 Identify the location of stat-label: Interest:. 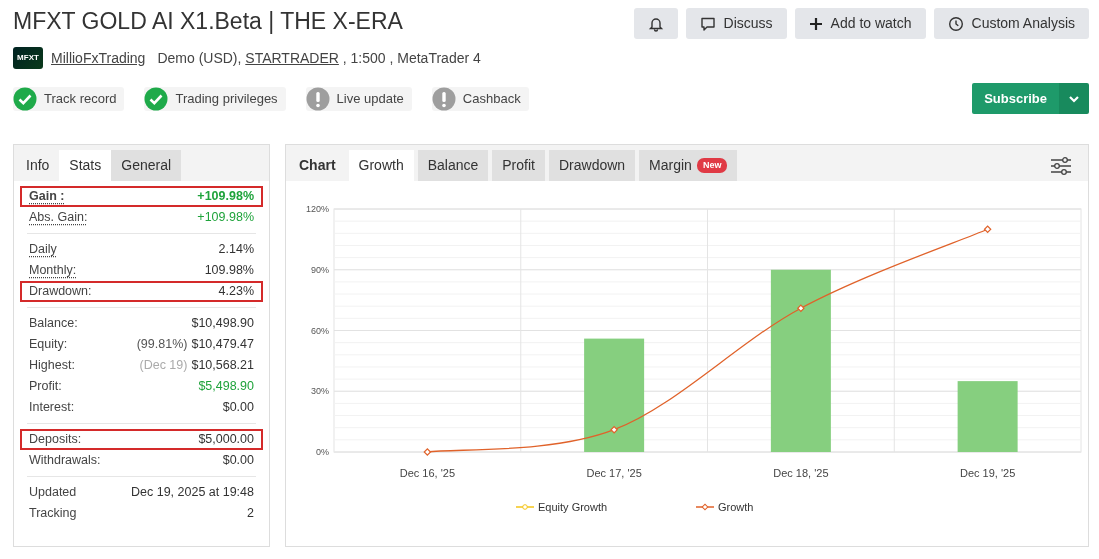
(52, 408).